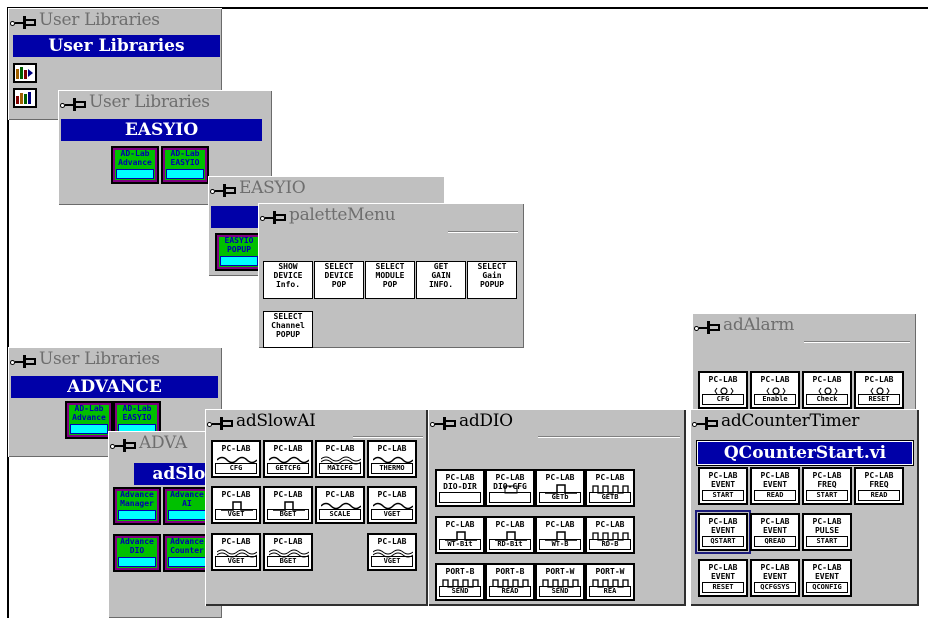 The image size is (928, 618). I want to click on button-bottom-label: WT-B, so click(560, 544).